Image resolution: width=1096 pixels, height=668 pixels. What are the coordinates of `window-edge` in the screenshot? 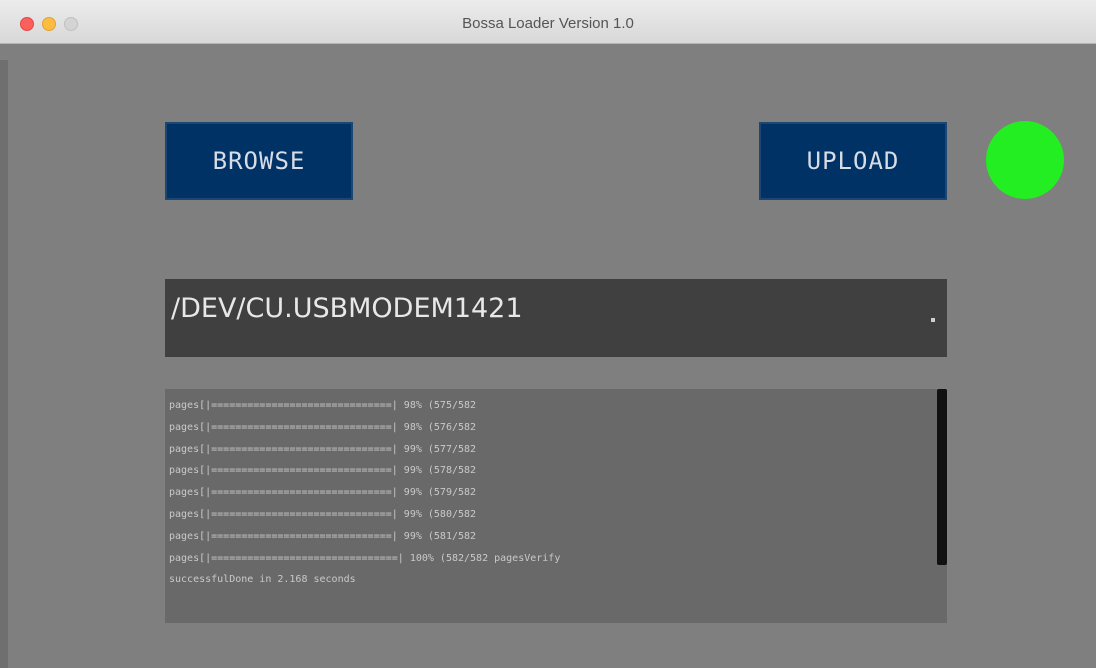 It's located at (4, 364).